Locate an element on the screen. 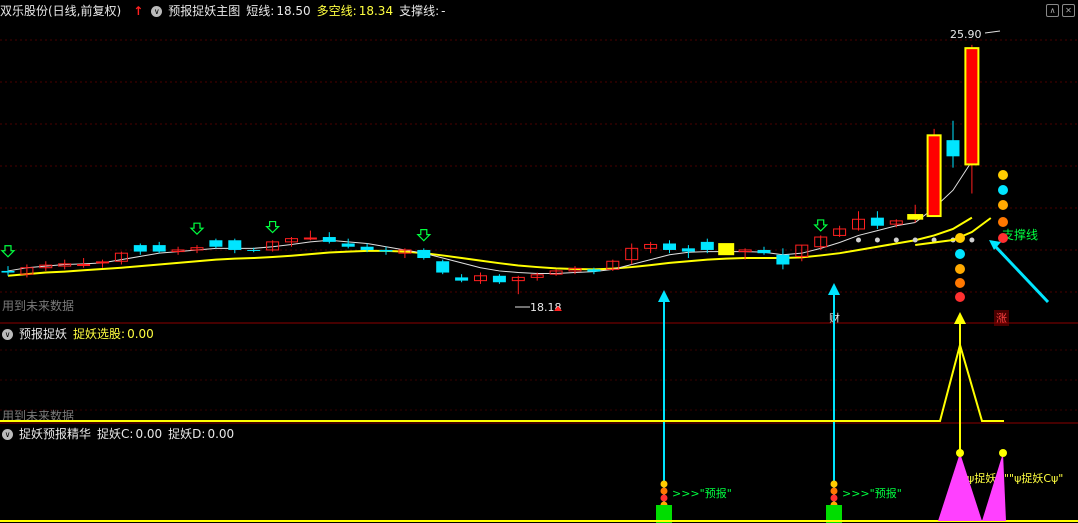  low-marker-icon is located at coordinates (558, 308).